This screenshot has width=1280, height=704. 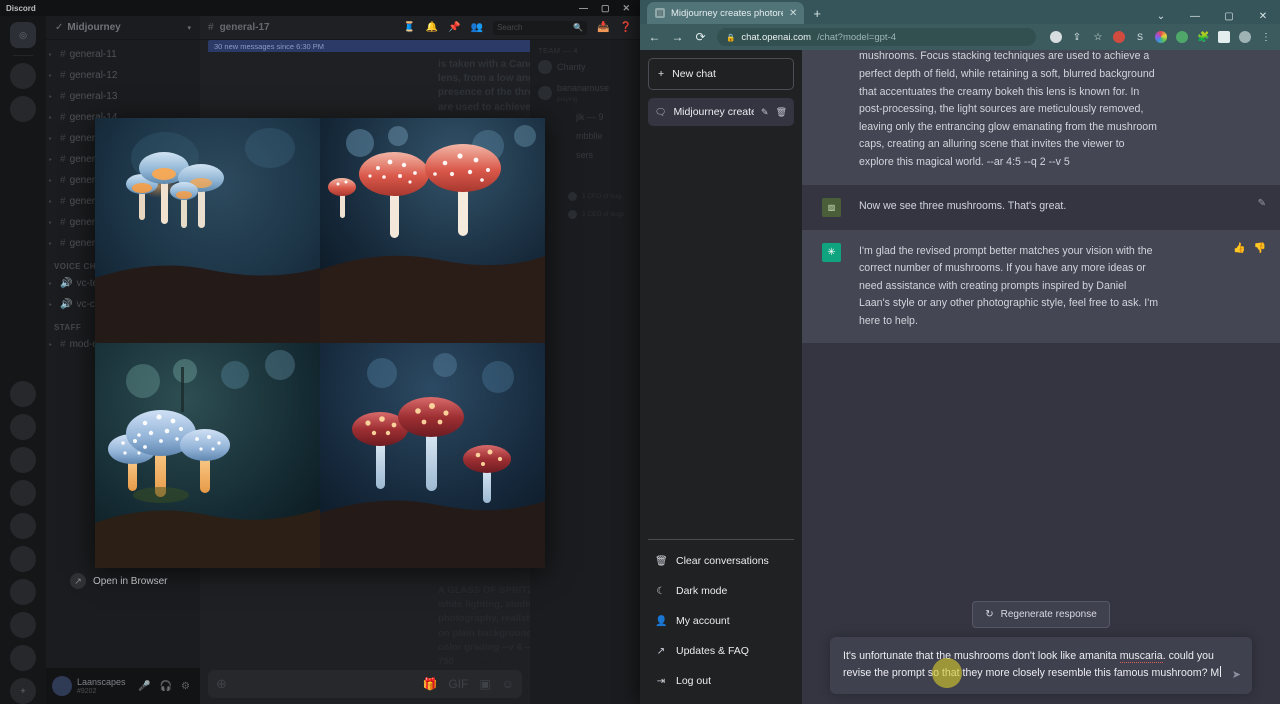 I want to click on color-wheel-extension-icon, so click(x=1161, y=37).